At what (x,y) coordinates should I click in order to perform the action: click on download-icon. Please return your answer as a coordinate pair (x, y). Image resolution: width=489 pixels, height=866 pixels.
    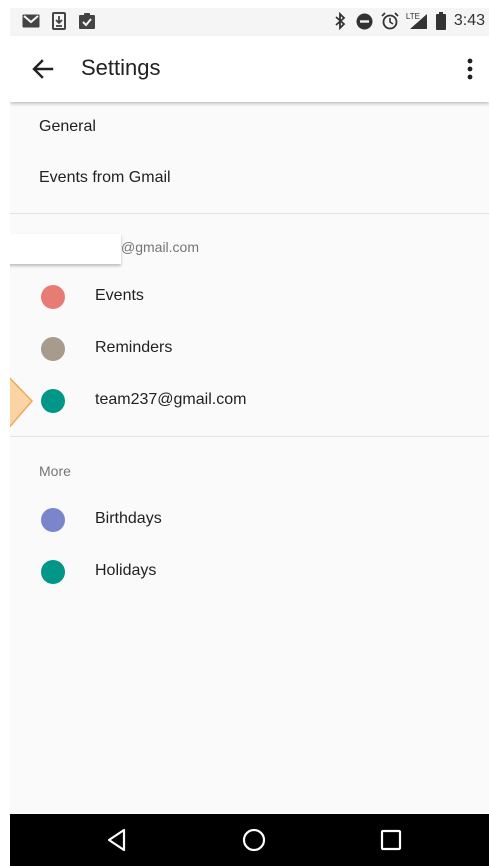
    Looking at the image, I should click on (59, 21).